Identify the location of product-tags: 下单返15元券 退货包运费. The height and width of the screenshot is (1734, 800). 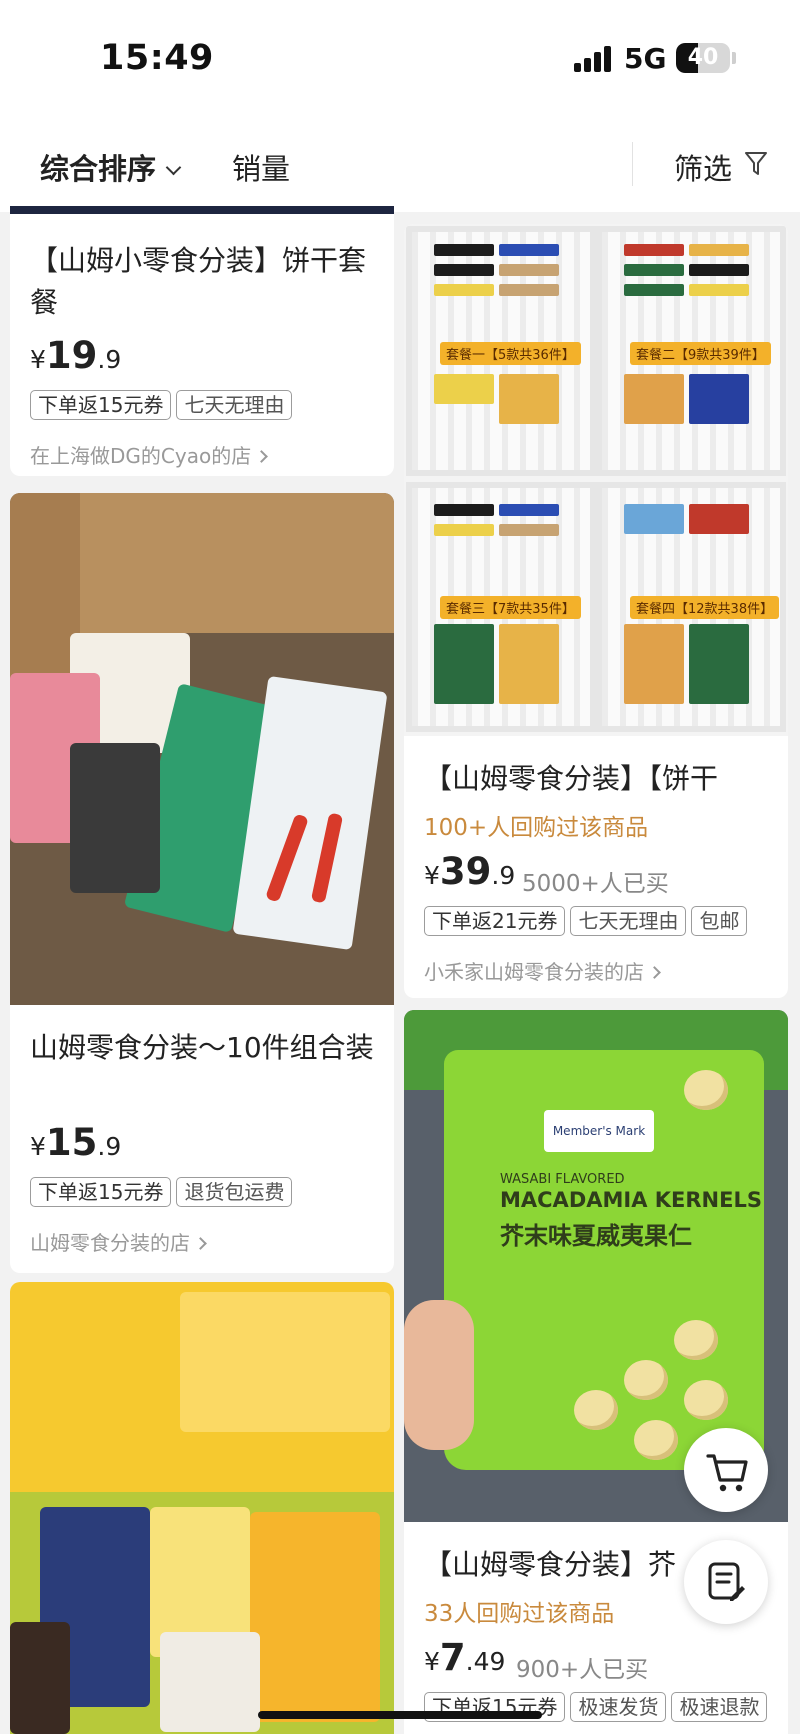
(163, 1192).